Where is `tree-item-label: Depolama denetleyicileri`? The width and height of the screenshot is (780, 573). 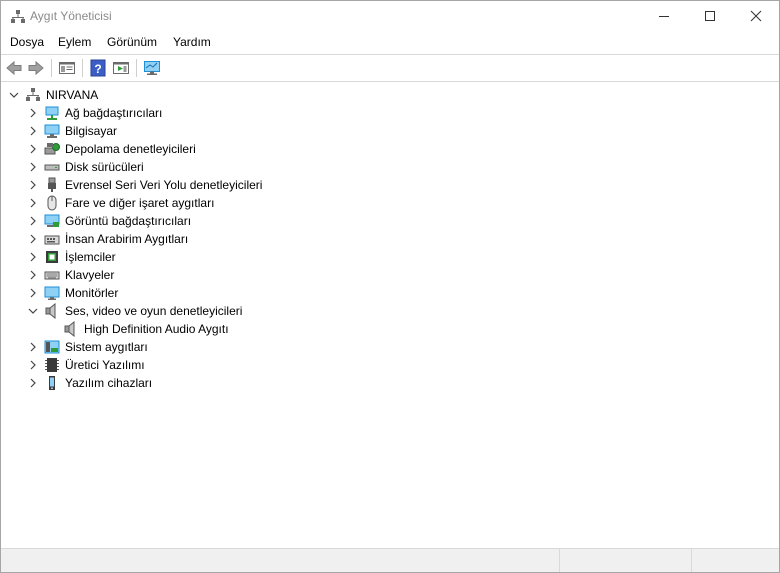
tree-item-label: Depolama denetleyicileri is located at coordinates (130, 149).